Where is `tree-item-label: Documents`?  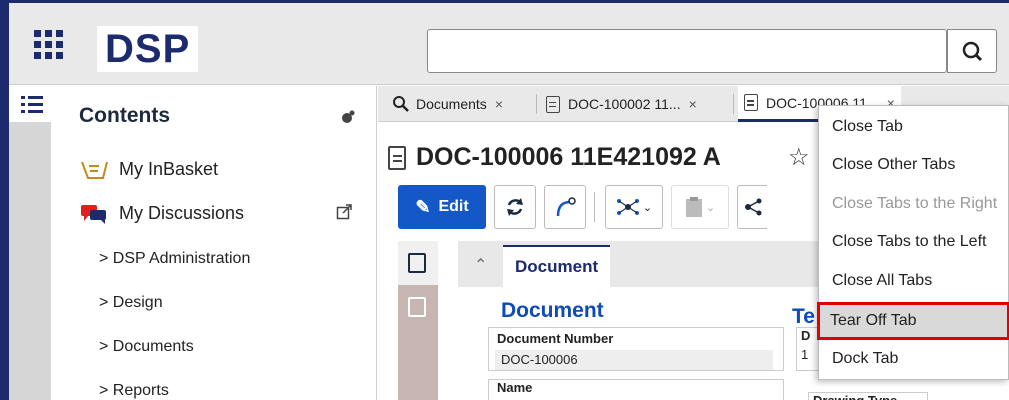
tree-item-label: Documents is located at coordinates (153, 346).